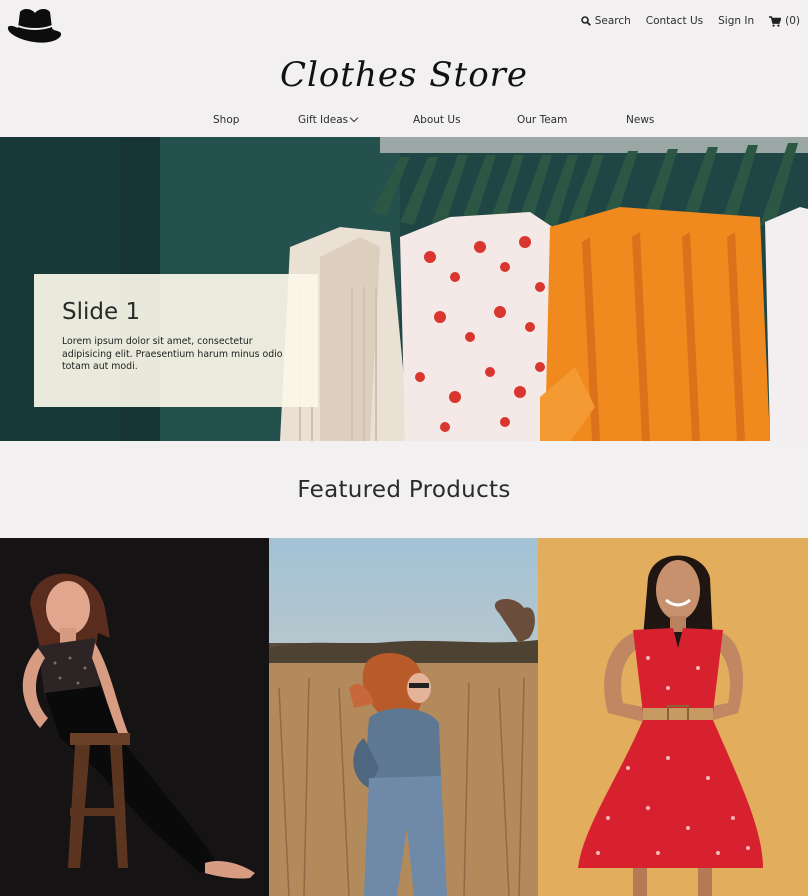 This screenshot has width=808, height=896. Describe the element at coordinates (404, 75) in the screenshot. I see `store-brand-title: Clothes Store` at that location.